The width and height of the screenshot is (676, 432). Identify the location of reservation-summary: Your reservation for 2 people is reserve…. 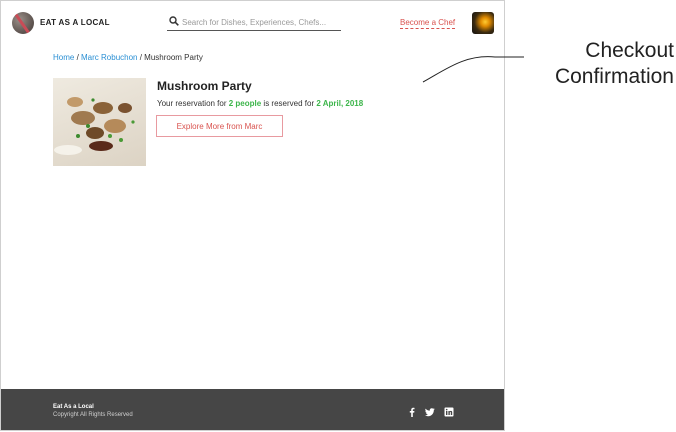
(260, 103).